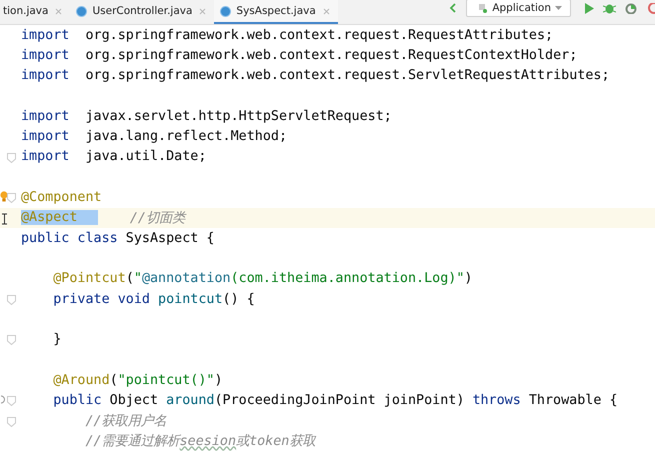  I want to click on misspelled-word: seesion, so click(208, 441).